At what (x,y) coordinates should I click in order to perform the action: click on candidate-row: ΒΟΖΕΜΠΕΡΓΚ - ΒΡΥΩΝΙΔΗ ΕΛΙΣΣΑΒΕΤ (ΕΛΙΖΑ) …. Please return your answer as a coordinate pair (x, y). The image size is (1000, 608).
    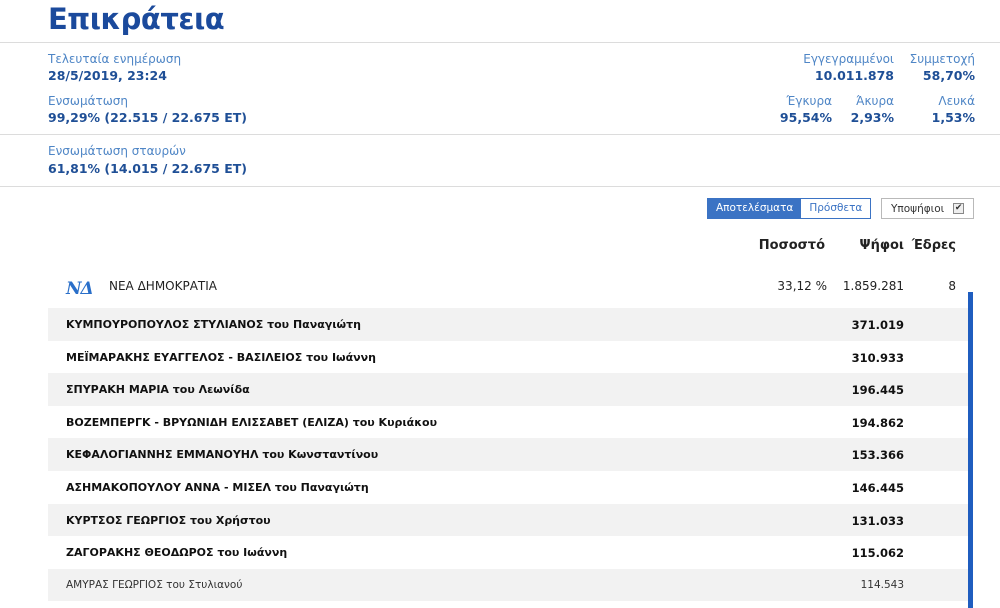
    Looking at the image, I should click on (508, 422).